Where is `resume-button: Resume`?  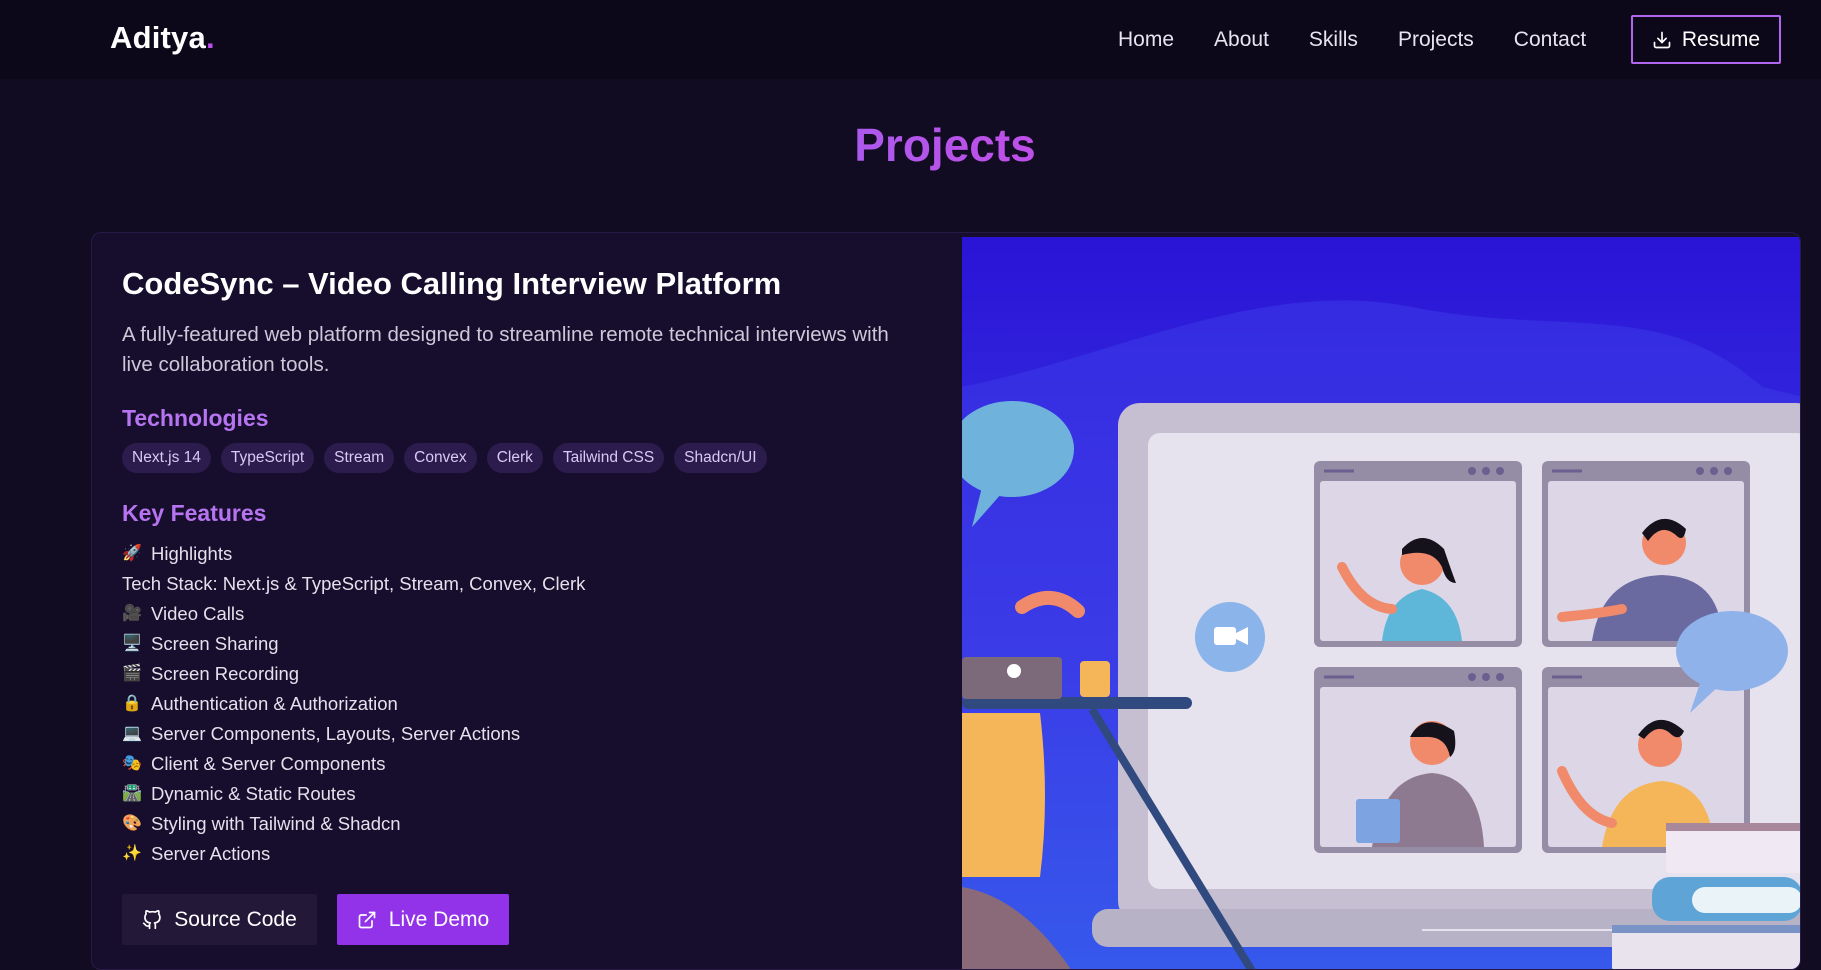
resume-button: Resume is located at coordinates (1706, 39).